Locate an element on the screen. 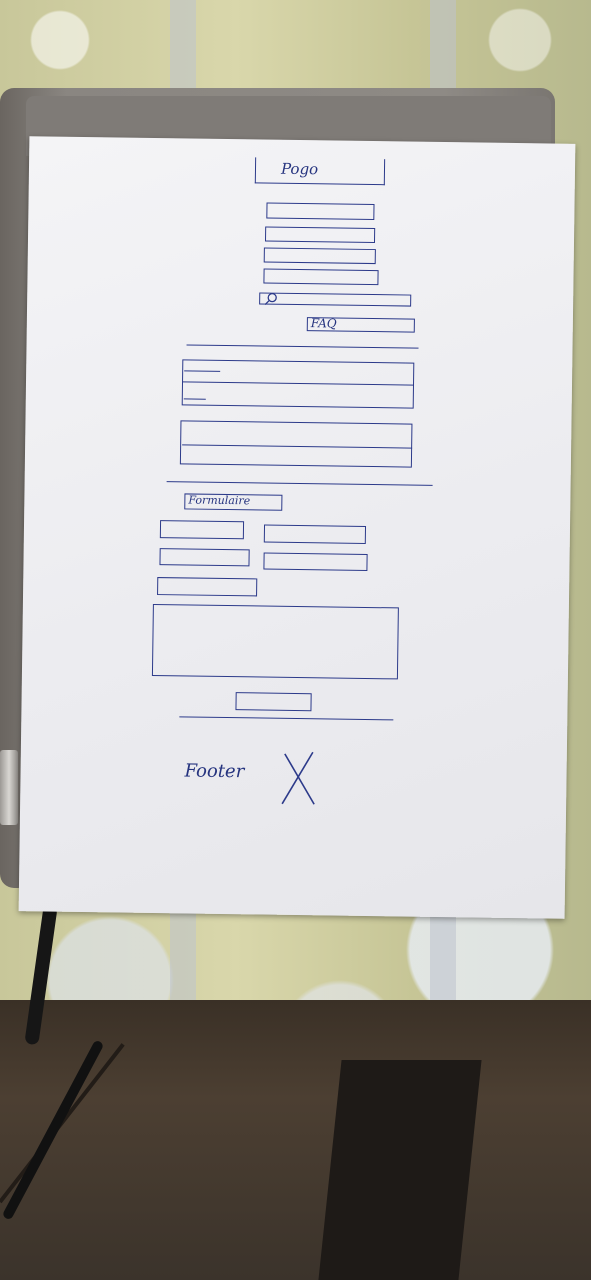  search-bar-box is located at coordinates (335, 299).